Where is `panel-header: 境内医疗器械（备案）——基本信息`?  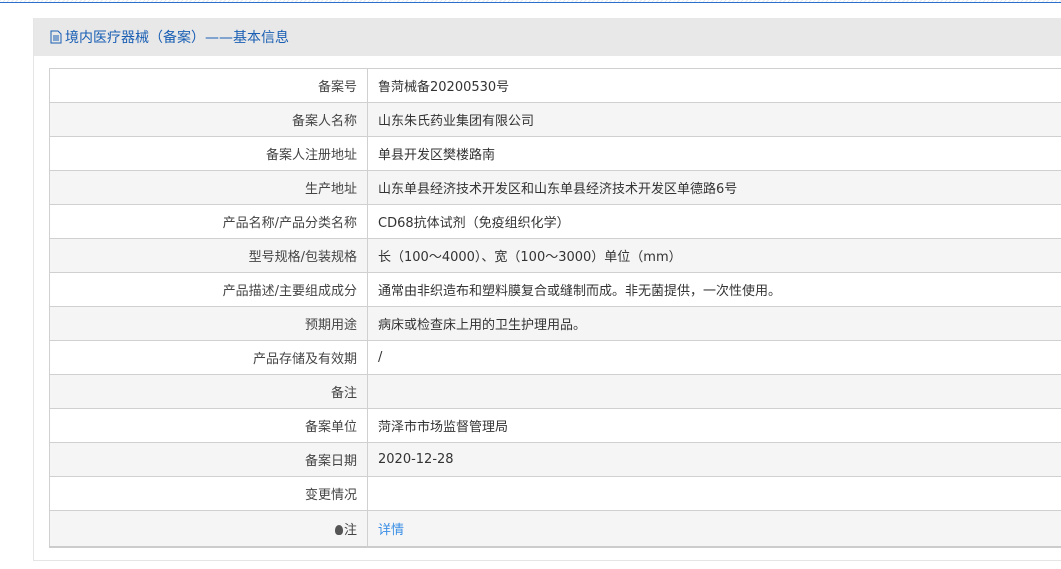
panel-header: 境内医疗器械（备案）——基本信息 is located at coordinates (547, 37).